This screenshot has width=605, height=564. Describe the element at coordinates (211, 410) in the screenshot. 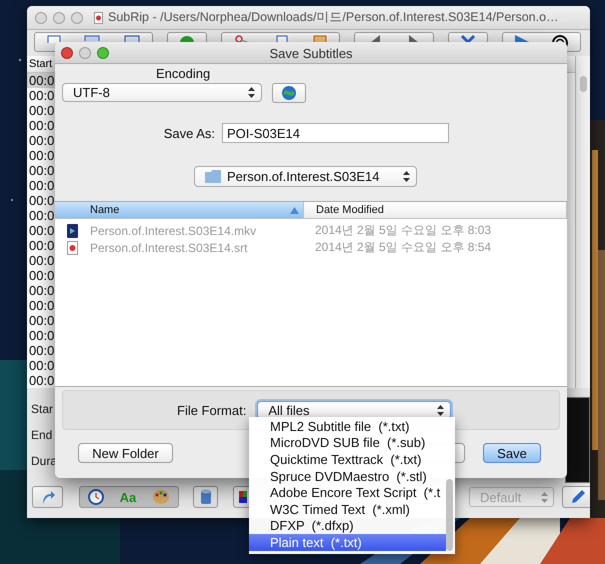

I see `file-format-label: File Format:` at that location.